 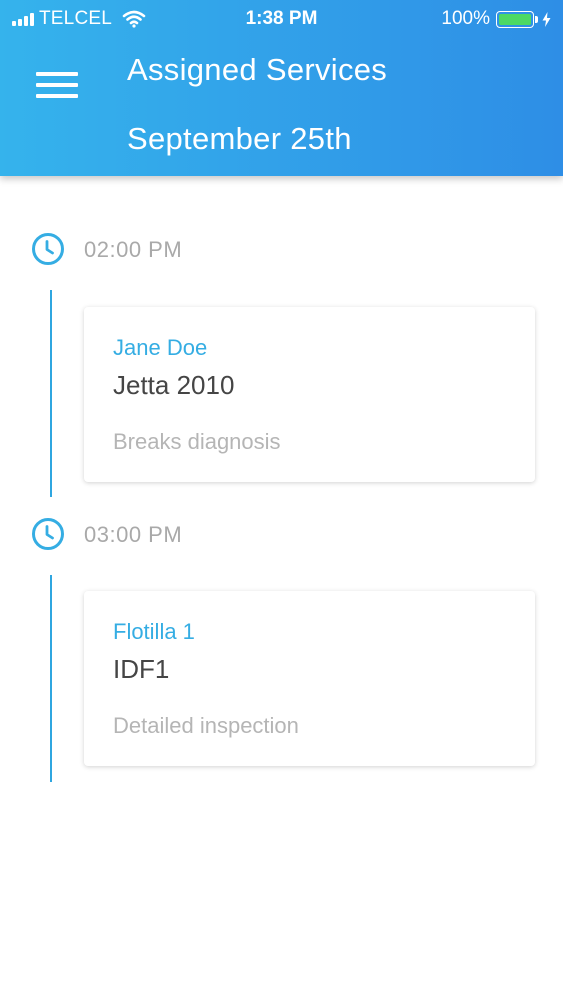 I want to click on service-type: Detailed inspection, so click(x=206, y=725).